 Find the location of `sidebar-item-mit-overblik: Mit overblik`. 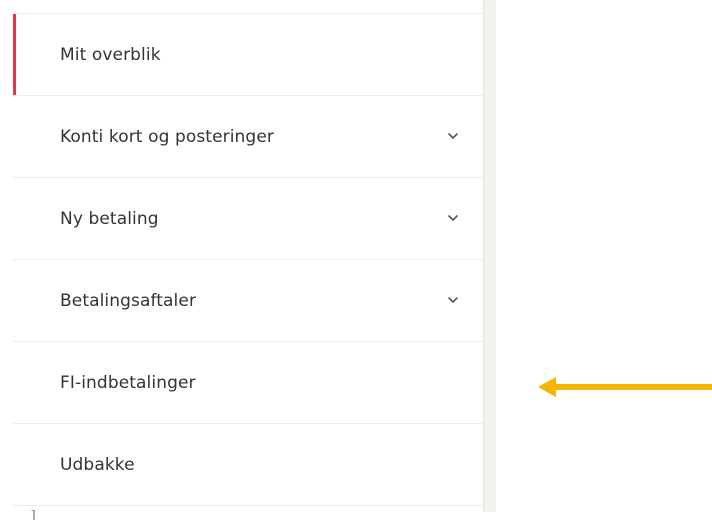

sidebar-item-mit-overblik: Mit overblik is located at coordinates (248, 55).